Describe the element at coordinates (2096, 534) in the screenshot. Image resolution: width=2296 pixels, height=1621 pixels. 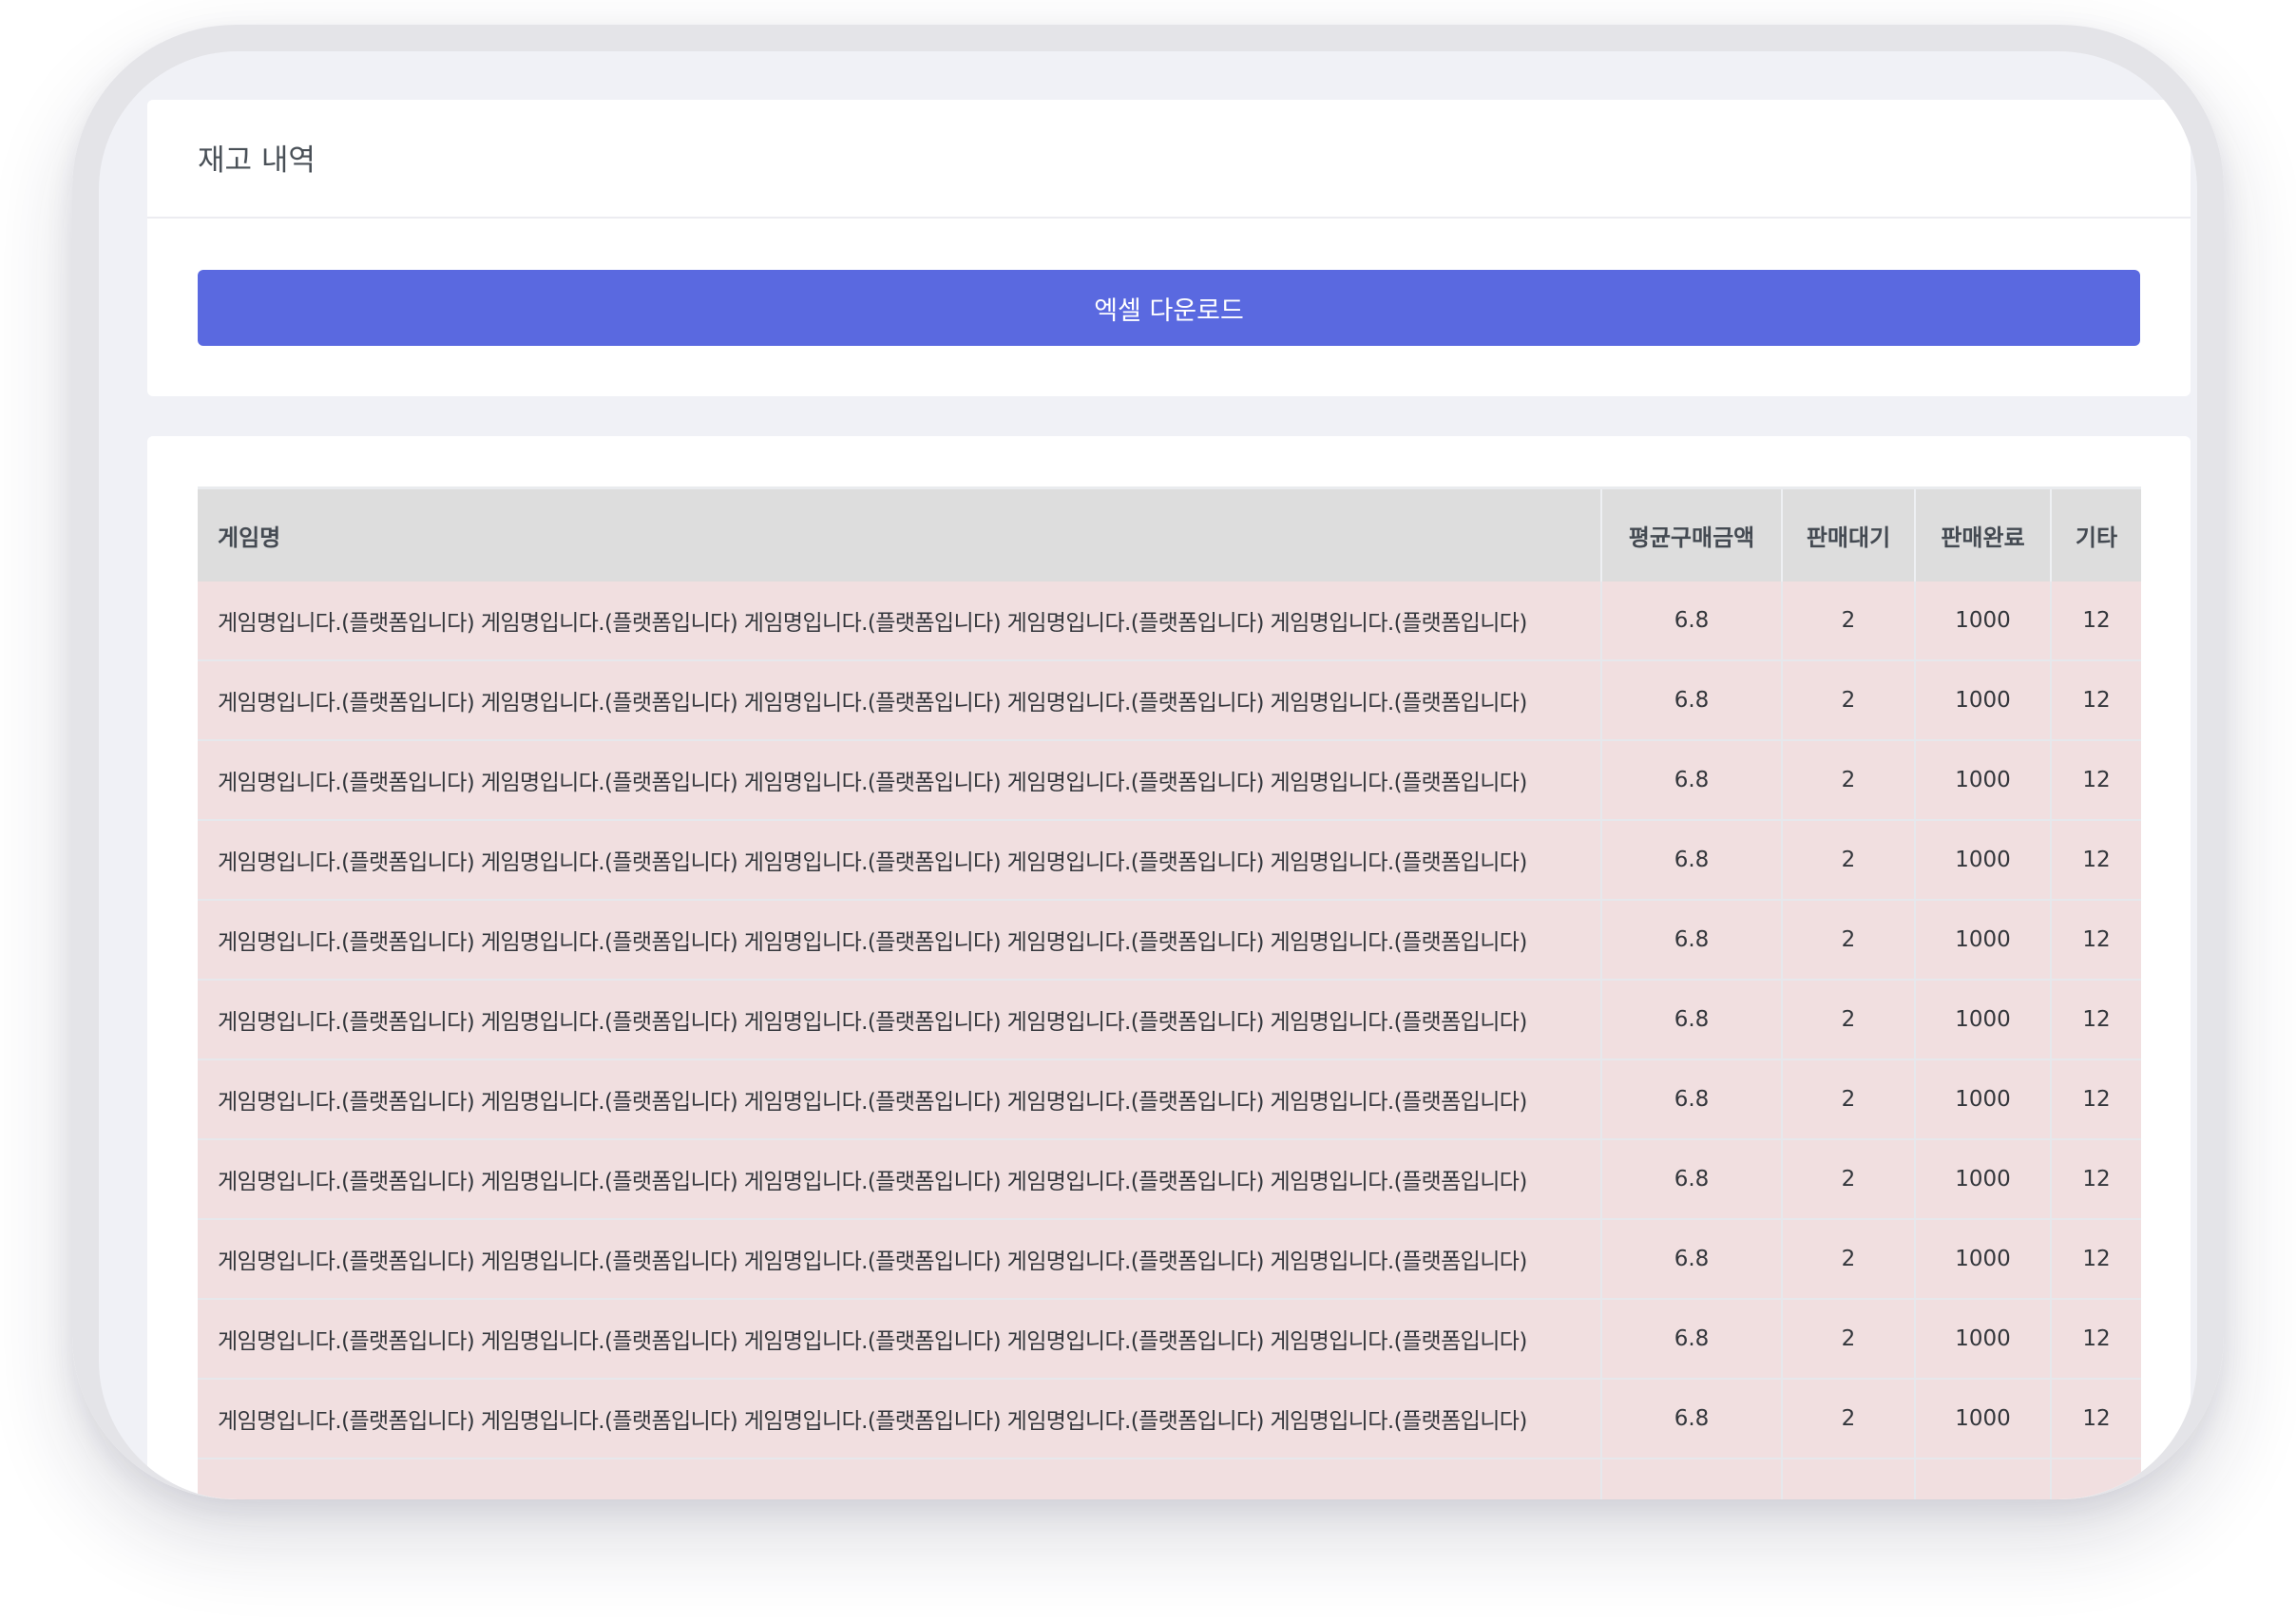
I see `column-header-etc: 기타` at that location.